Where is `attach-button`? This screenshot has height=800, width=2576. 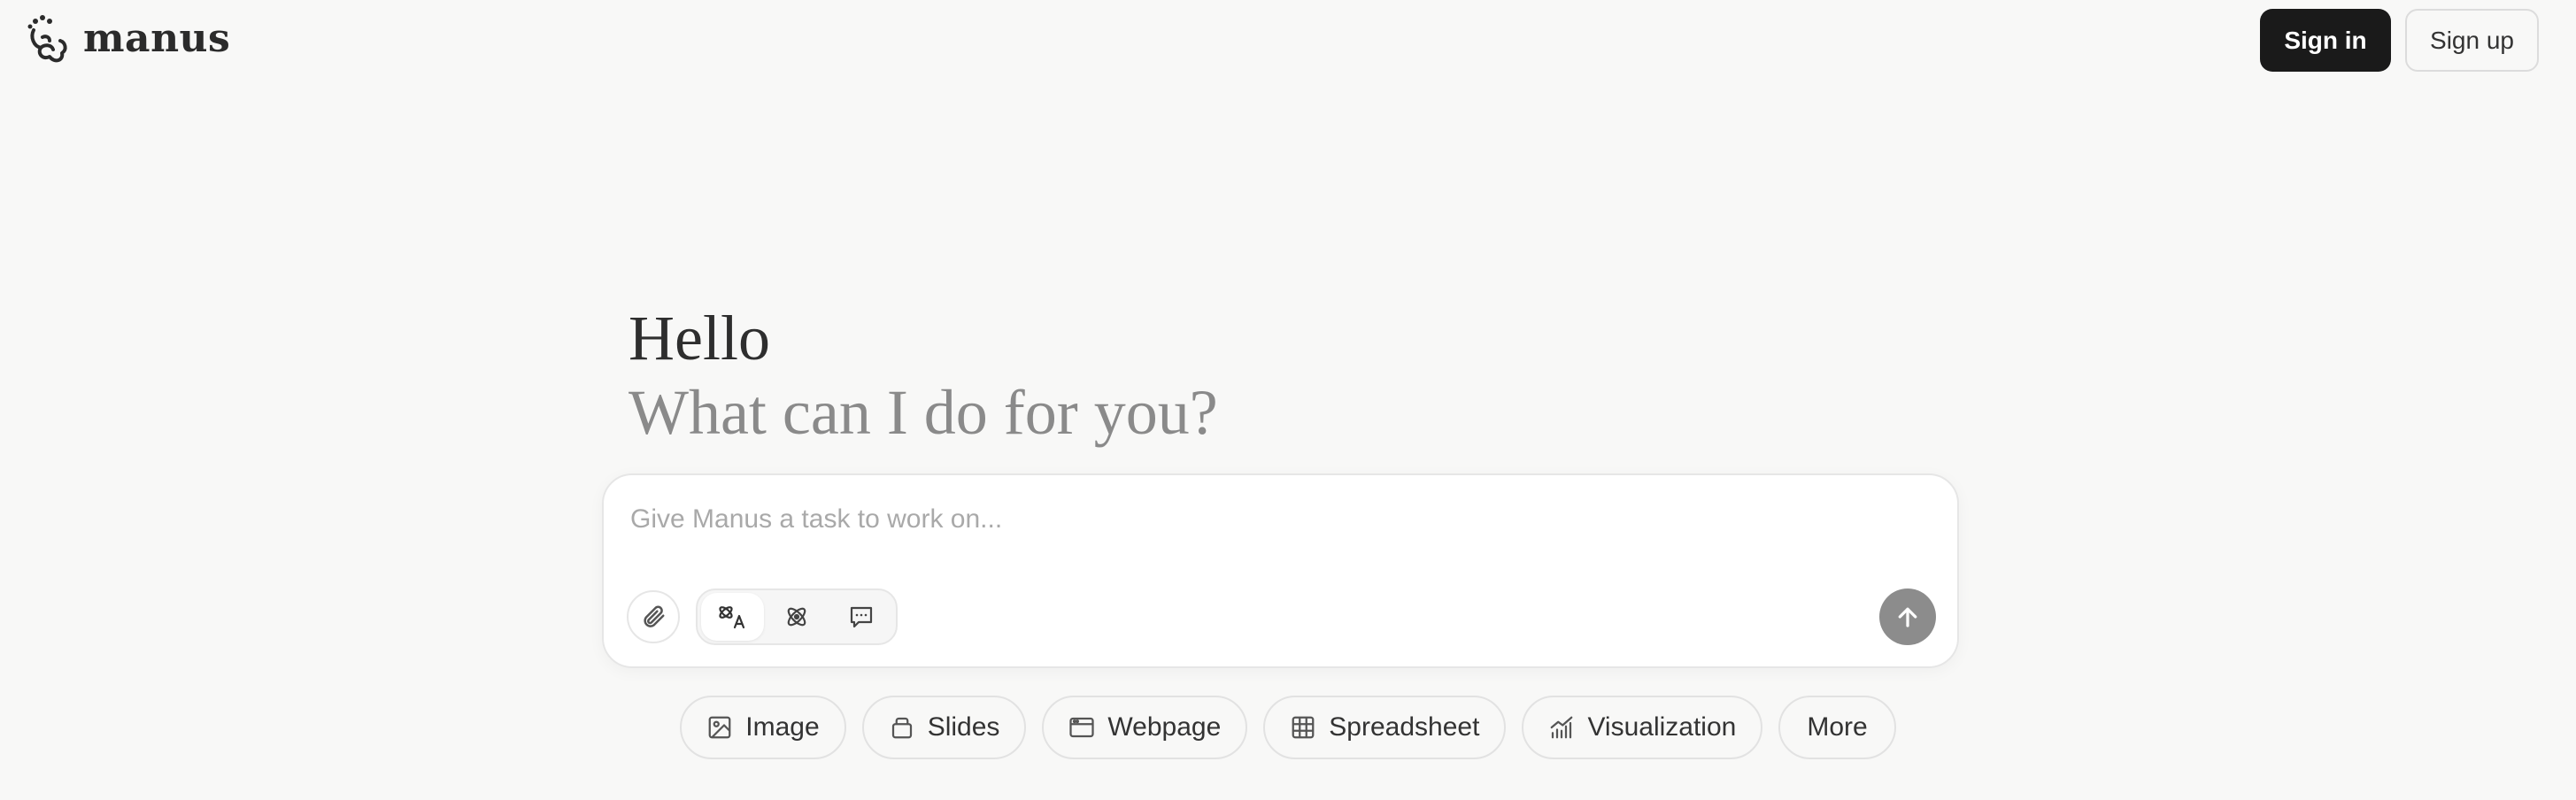
attach-button is located at coordinates (653, 616).